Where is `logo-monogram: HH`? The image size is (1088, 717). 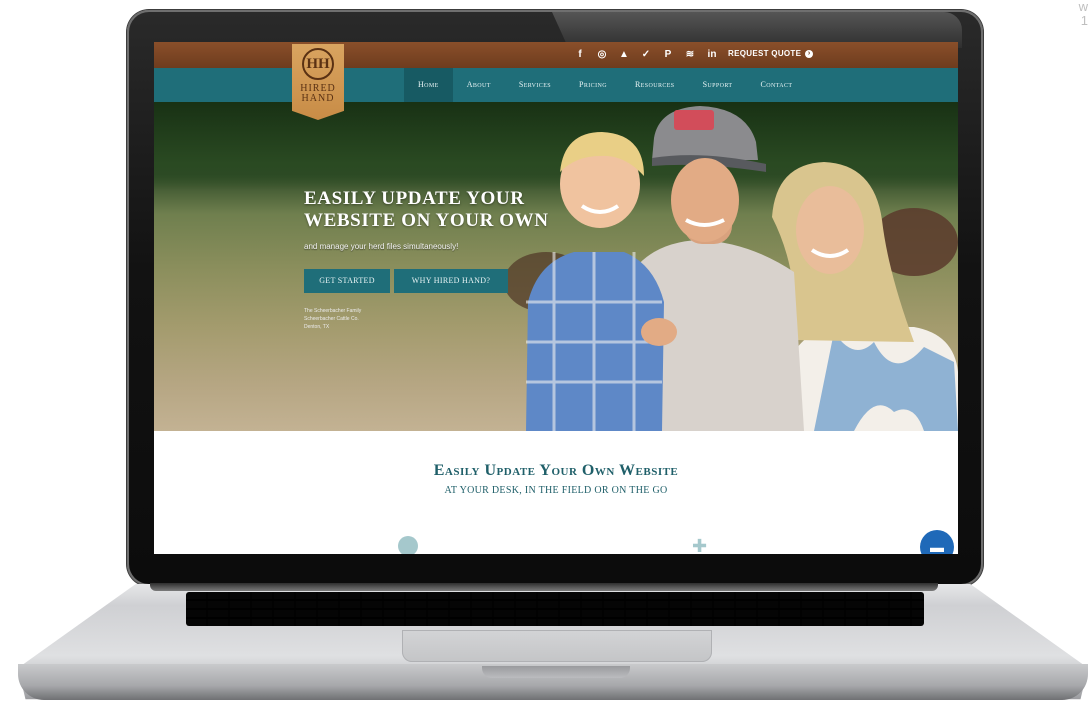 logo-monogram: HH is located at coordinates (318, 64).